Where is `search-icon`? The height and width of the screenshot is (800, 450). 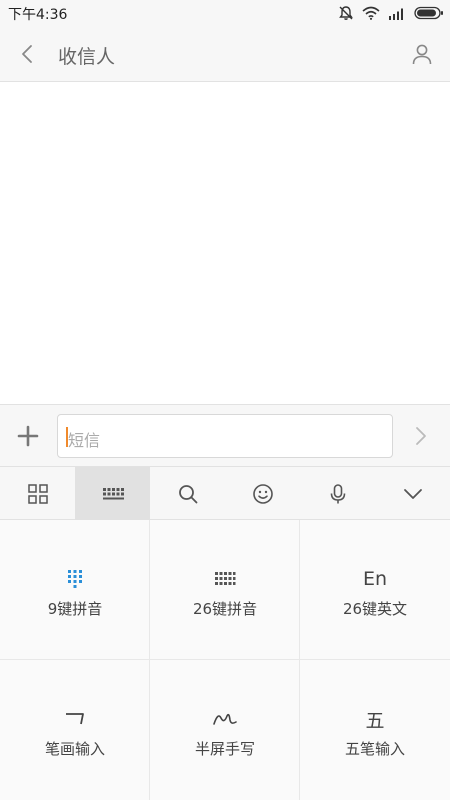 search-icon is located at coordinates (187, 493).